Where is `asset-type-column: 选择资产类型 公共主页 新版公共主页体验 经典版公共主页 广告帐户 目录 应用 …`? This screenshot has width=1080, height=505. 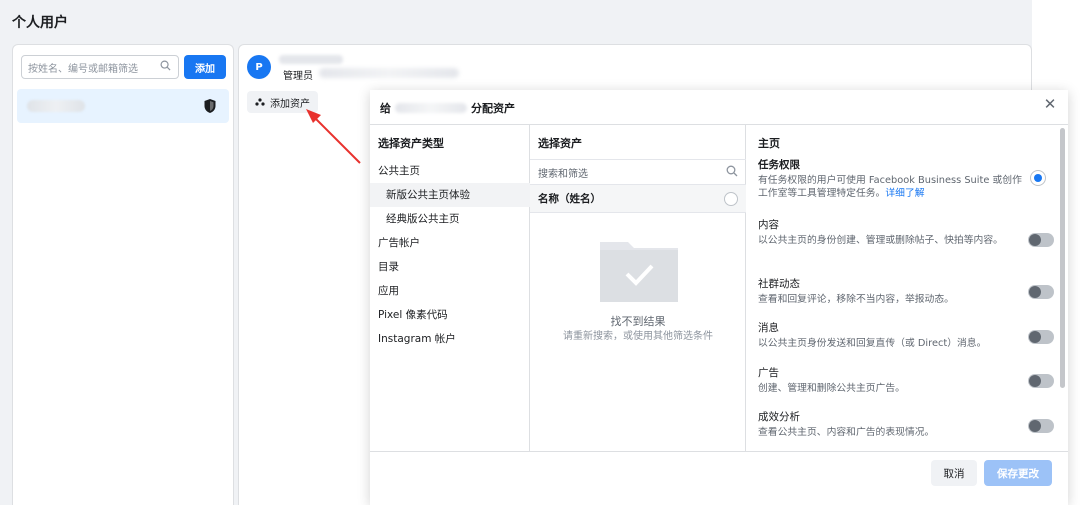
asset-type-column: 选择资产类型 公共主页 新版公共主页体验 经典版公共主页 广告帐户 目录 应用 … is located at coordinates (450, 288).